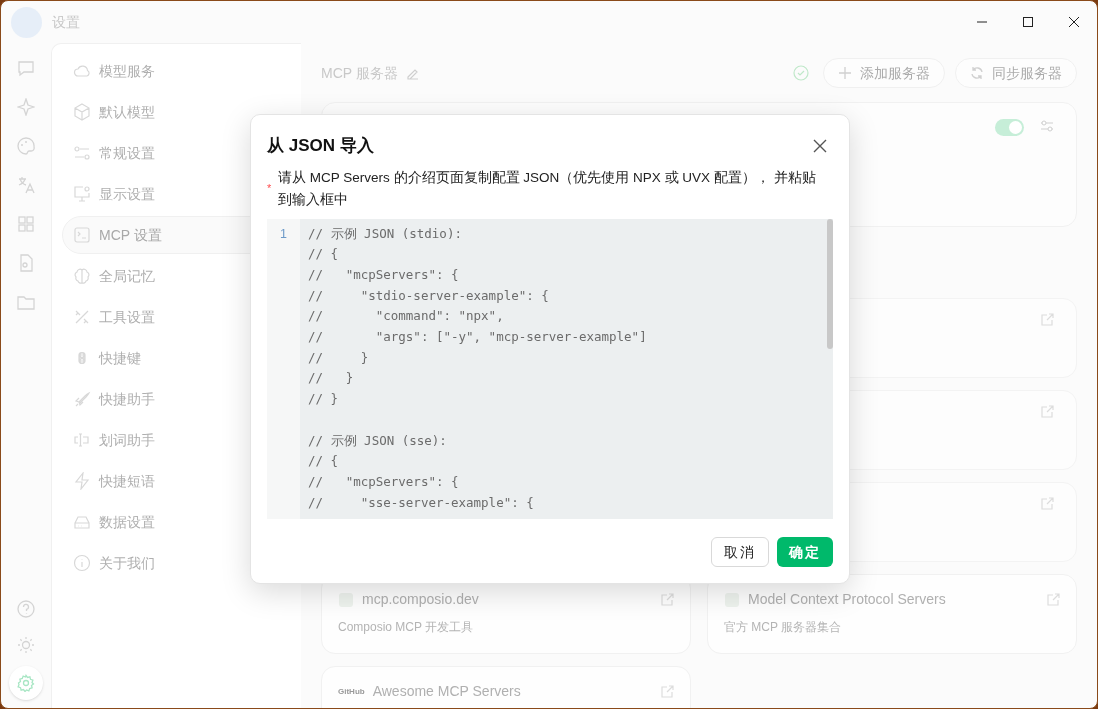  I want to click on cancel-button: 取消, so click(740, 552).